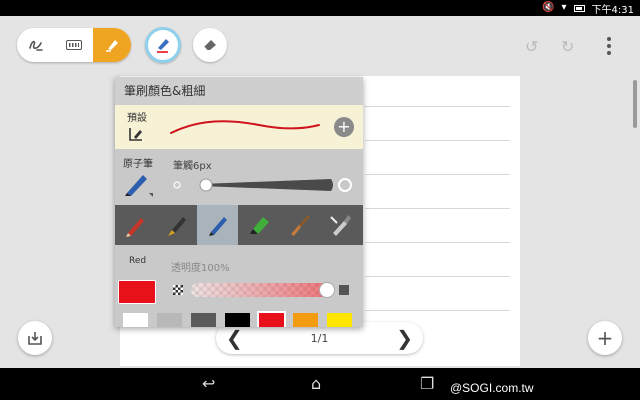 This screenshot has height=400, width=640. What do you see at coordinates (239, 91) in the screenshot?
I see `panel-title: 筆刷顏色&粗細` at bounding box center [239, 91].